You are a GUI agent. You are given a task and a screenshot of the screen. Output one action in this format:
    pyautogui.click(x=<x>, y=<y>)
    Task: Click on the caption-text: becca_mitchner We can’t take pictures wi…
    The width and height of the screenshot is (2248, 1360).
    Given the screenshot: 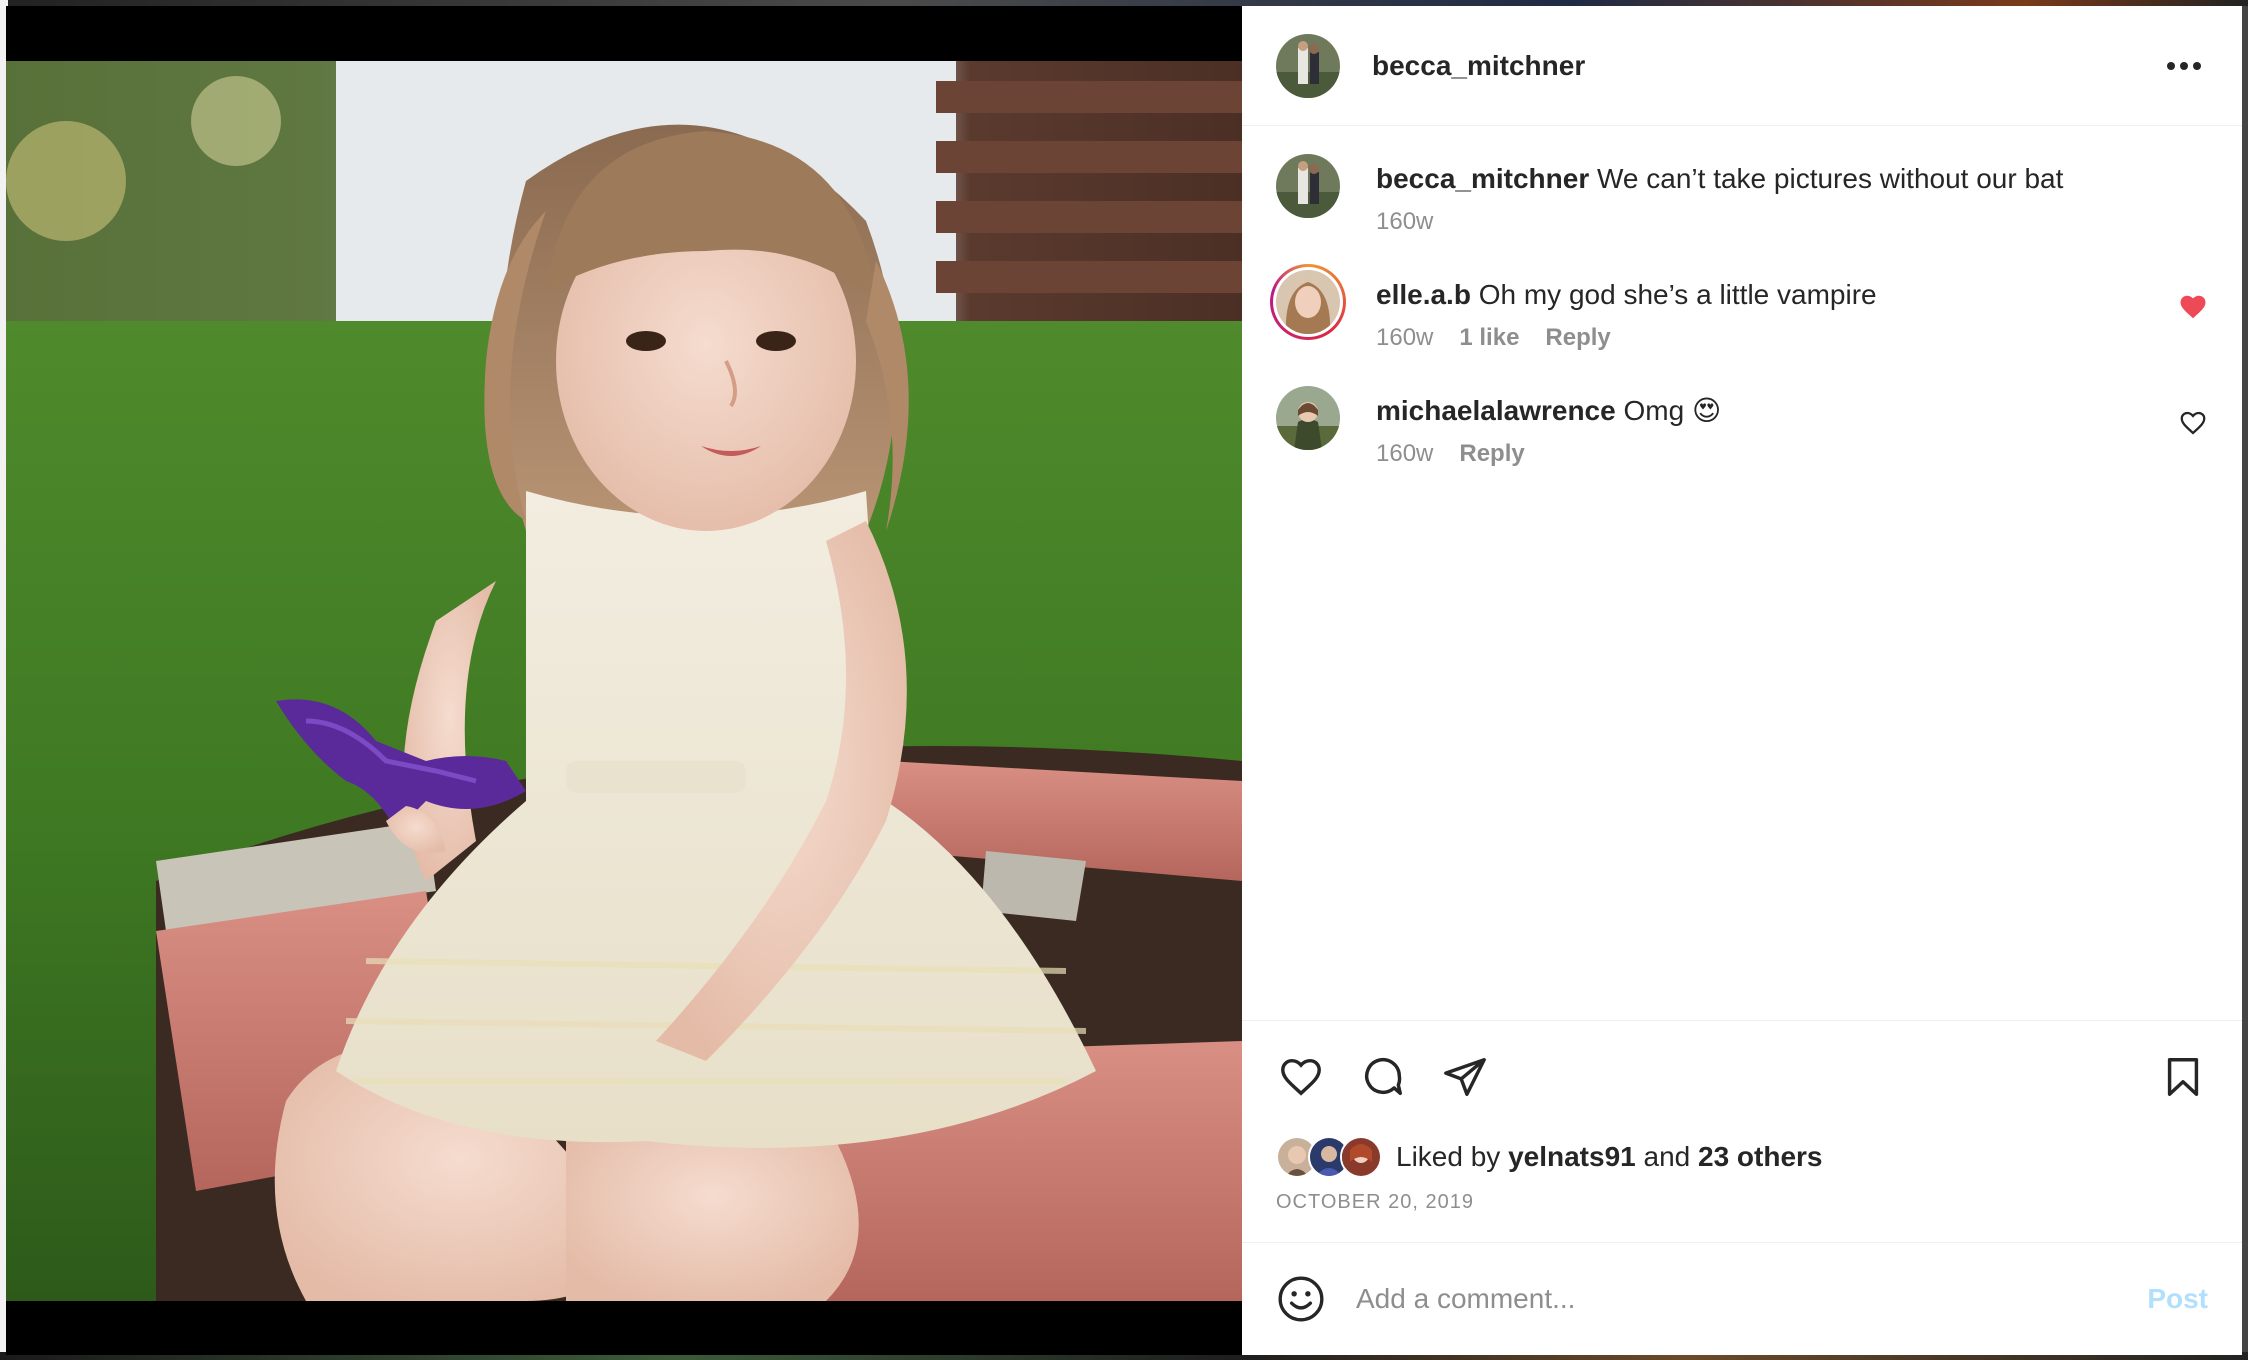 What is the action you would take?
    pyautogui.click(x=1792, y=179)
    